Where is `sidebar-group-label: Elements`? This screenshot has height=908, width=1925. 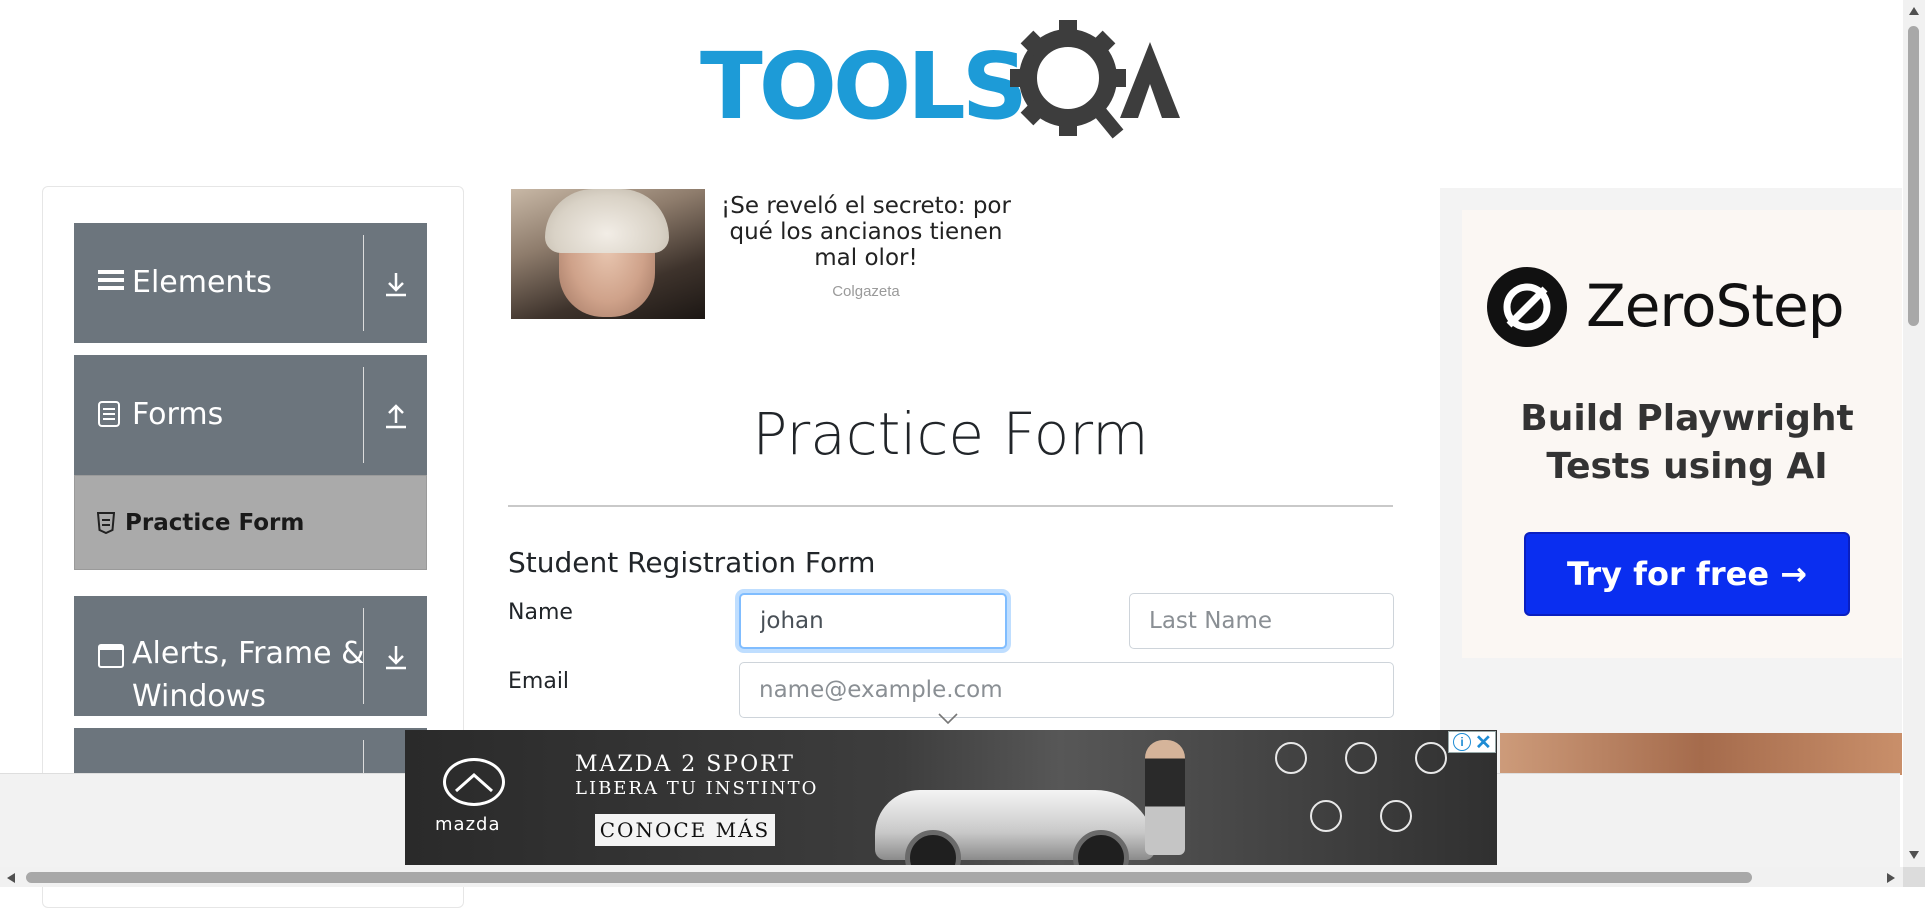
sidebar-group-label: Elements is located at coordinates (202, 282).